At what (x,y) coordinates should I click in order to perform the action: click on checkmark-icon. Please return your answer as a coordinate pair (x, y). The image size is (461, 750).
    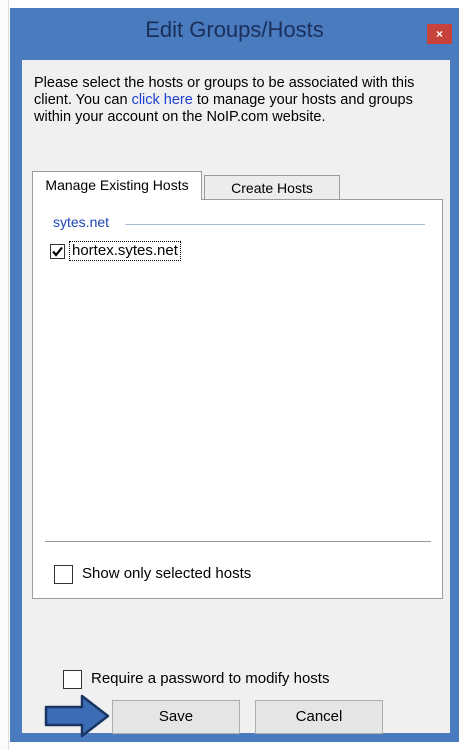
    Looking at the image, I should click on (57, 251).